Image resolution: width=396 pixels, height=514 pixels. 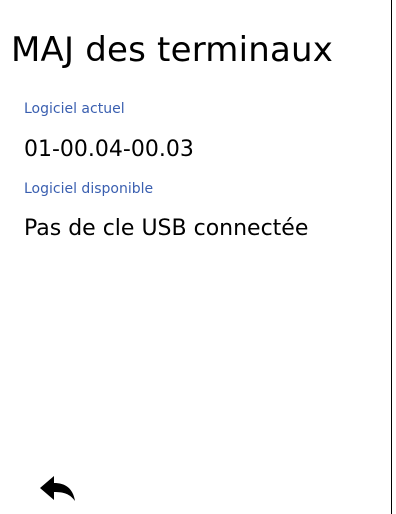 I want to click on available-software-value: Pas de cle USB connectée, so click(x=166, y=228).